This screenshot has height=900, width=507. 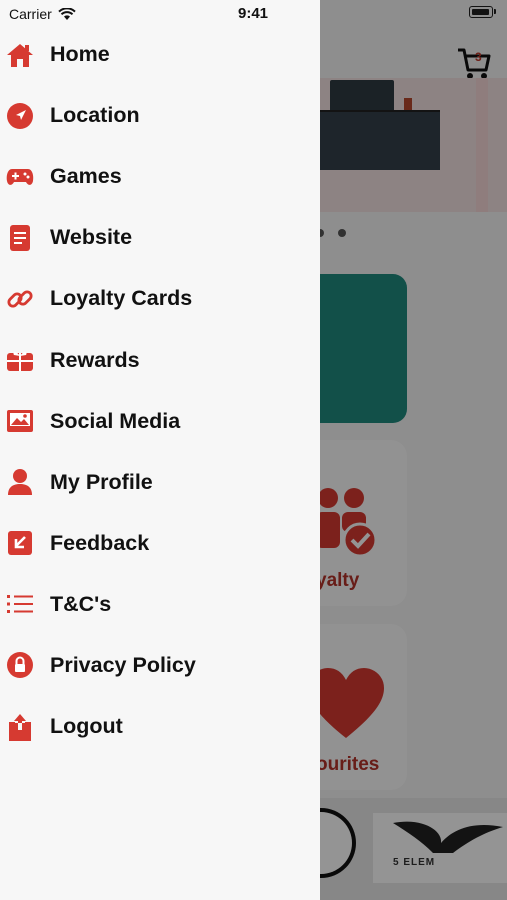 What do you see at coordinates (86, 176) in the screenshot?
I see `menu-label-games: Games` at bounding box center [86, 176].